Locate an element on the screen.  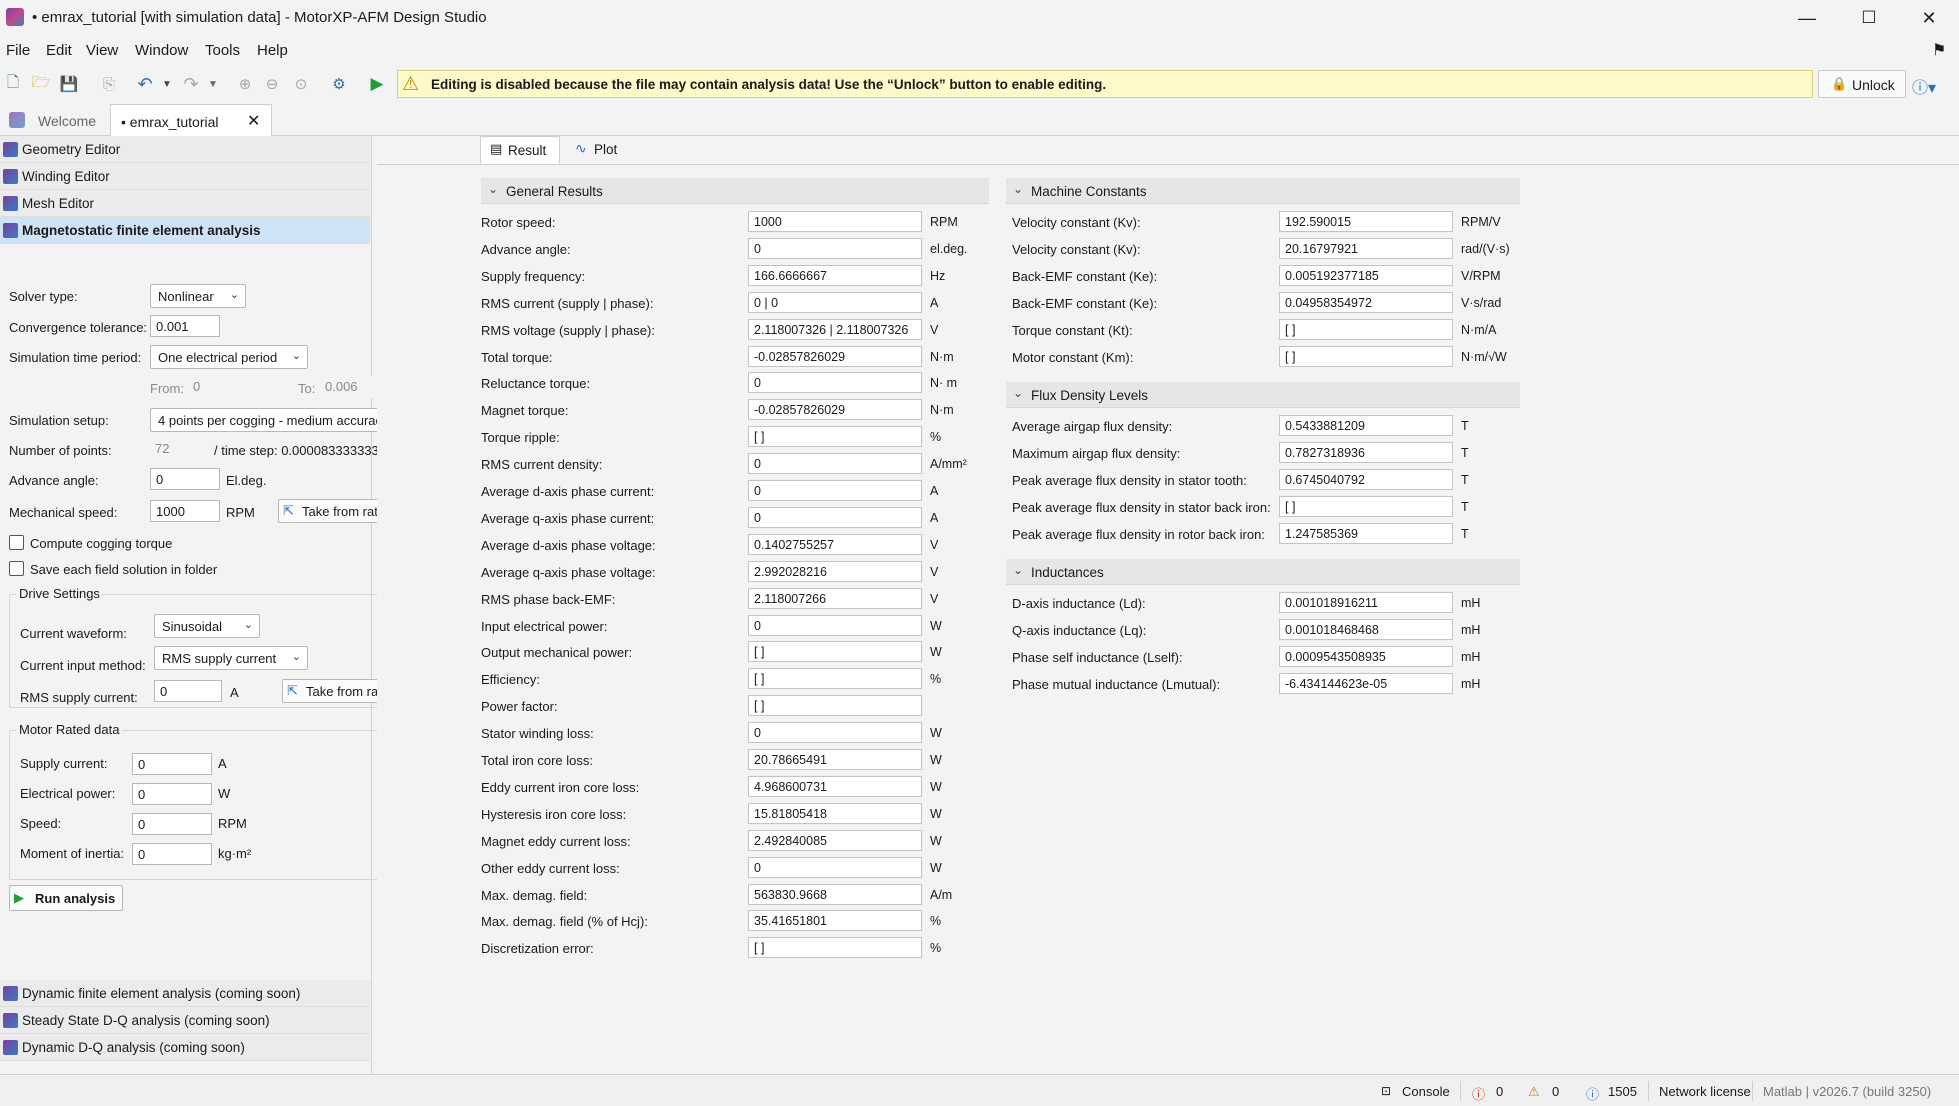
maximize-button: ☐ is located at coordinates (1869, 18).